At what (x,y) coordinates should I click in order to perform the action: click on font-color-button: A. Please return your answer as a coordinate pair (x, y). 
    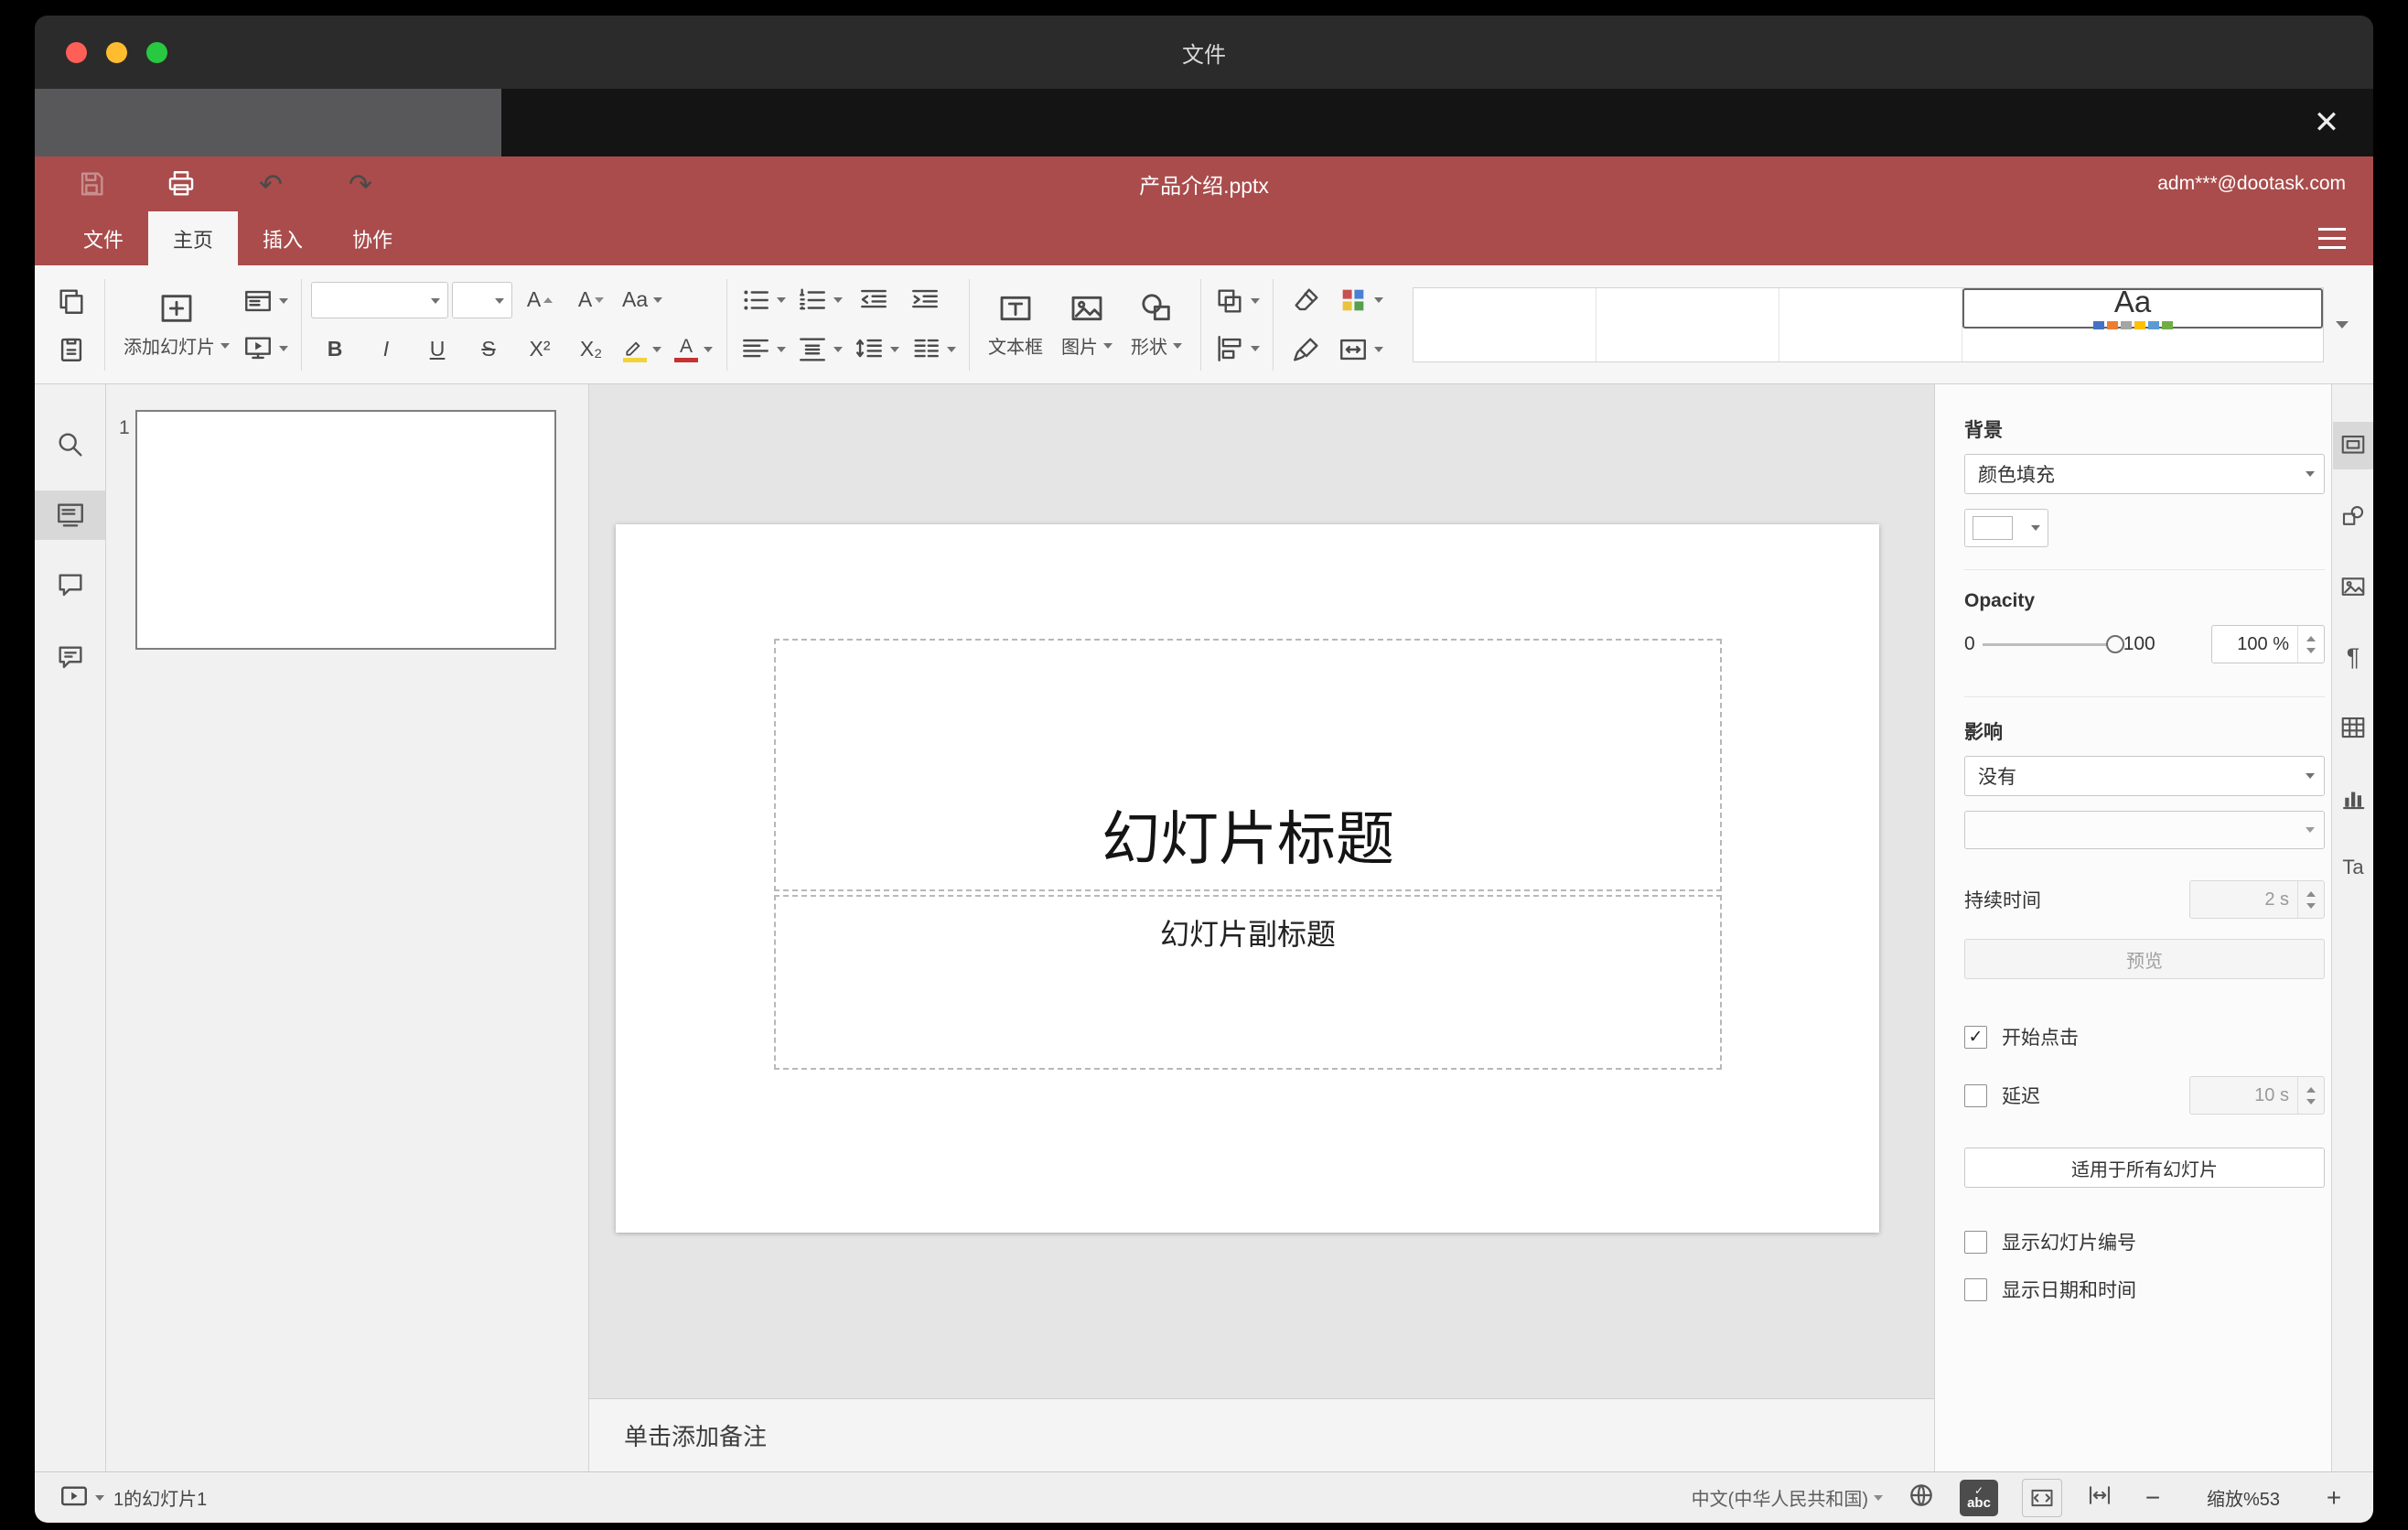
    Looking at the image, I should click on (693, 349).